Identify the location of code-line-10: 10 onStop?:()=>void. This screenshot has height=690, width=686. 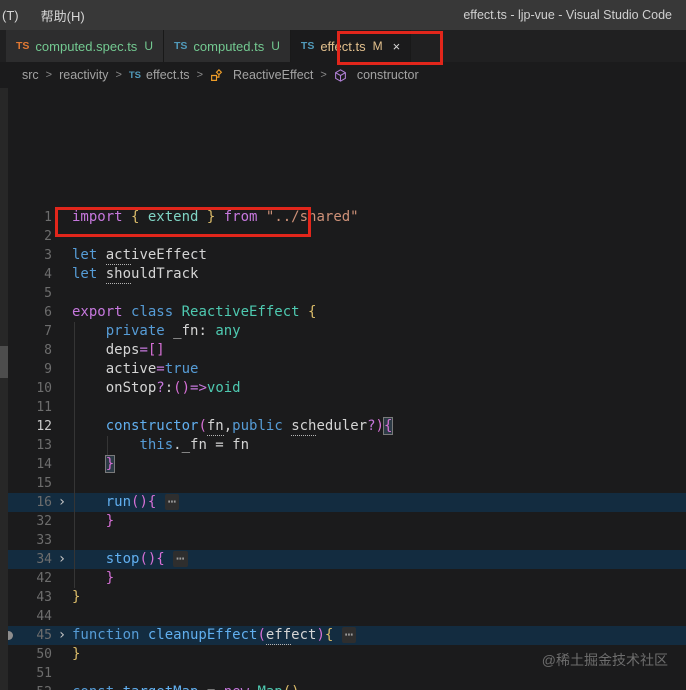
(343, 388).